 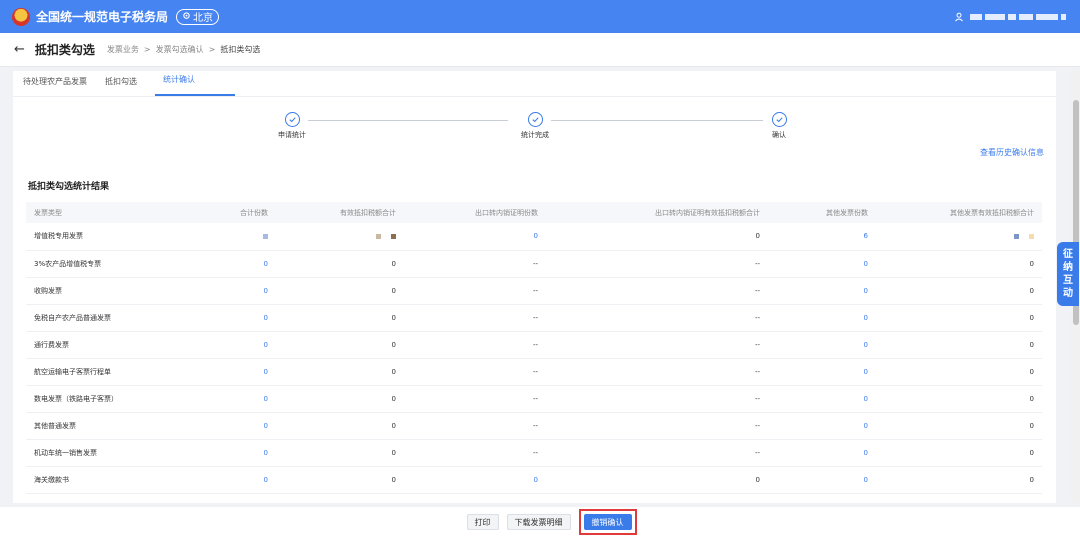 I want to click on tab-statistics-confirm: 统计确认, so click(x=195, y=85).